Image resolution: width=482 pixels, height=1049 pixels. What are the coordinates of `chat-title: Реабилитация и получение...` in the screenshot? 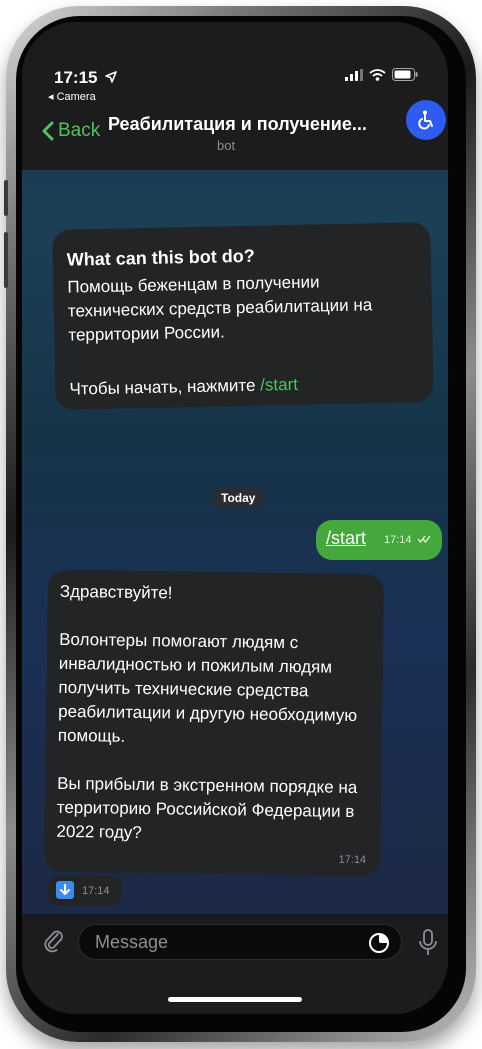 It's located at (249, 124).